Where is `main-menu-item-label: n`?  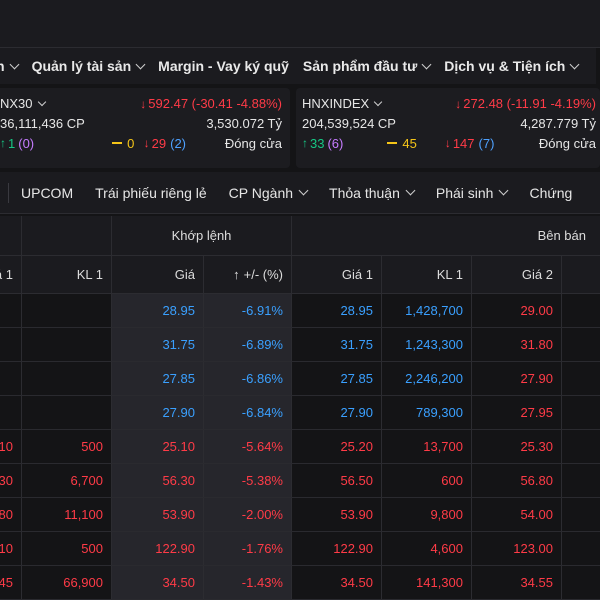
main-menu-item-label: n is located at coordinates (2, 66).